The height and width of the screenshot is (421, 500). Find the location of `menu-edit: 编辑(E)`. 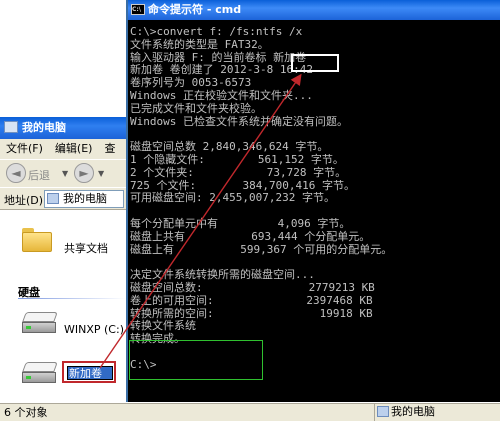

menu-edit: 编辑(E) is located at coordinates (74, 148).